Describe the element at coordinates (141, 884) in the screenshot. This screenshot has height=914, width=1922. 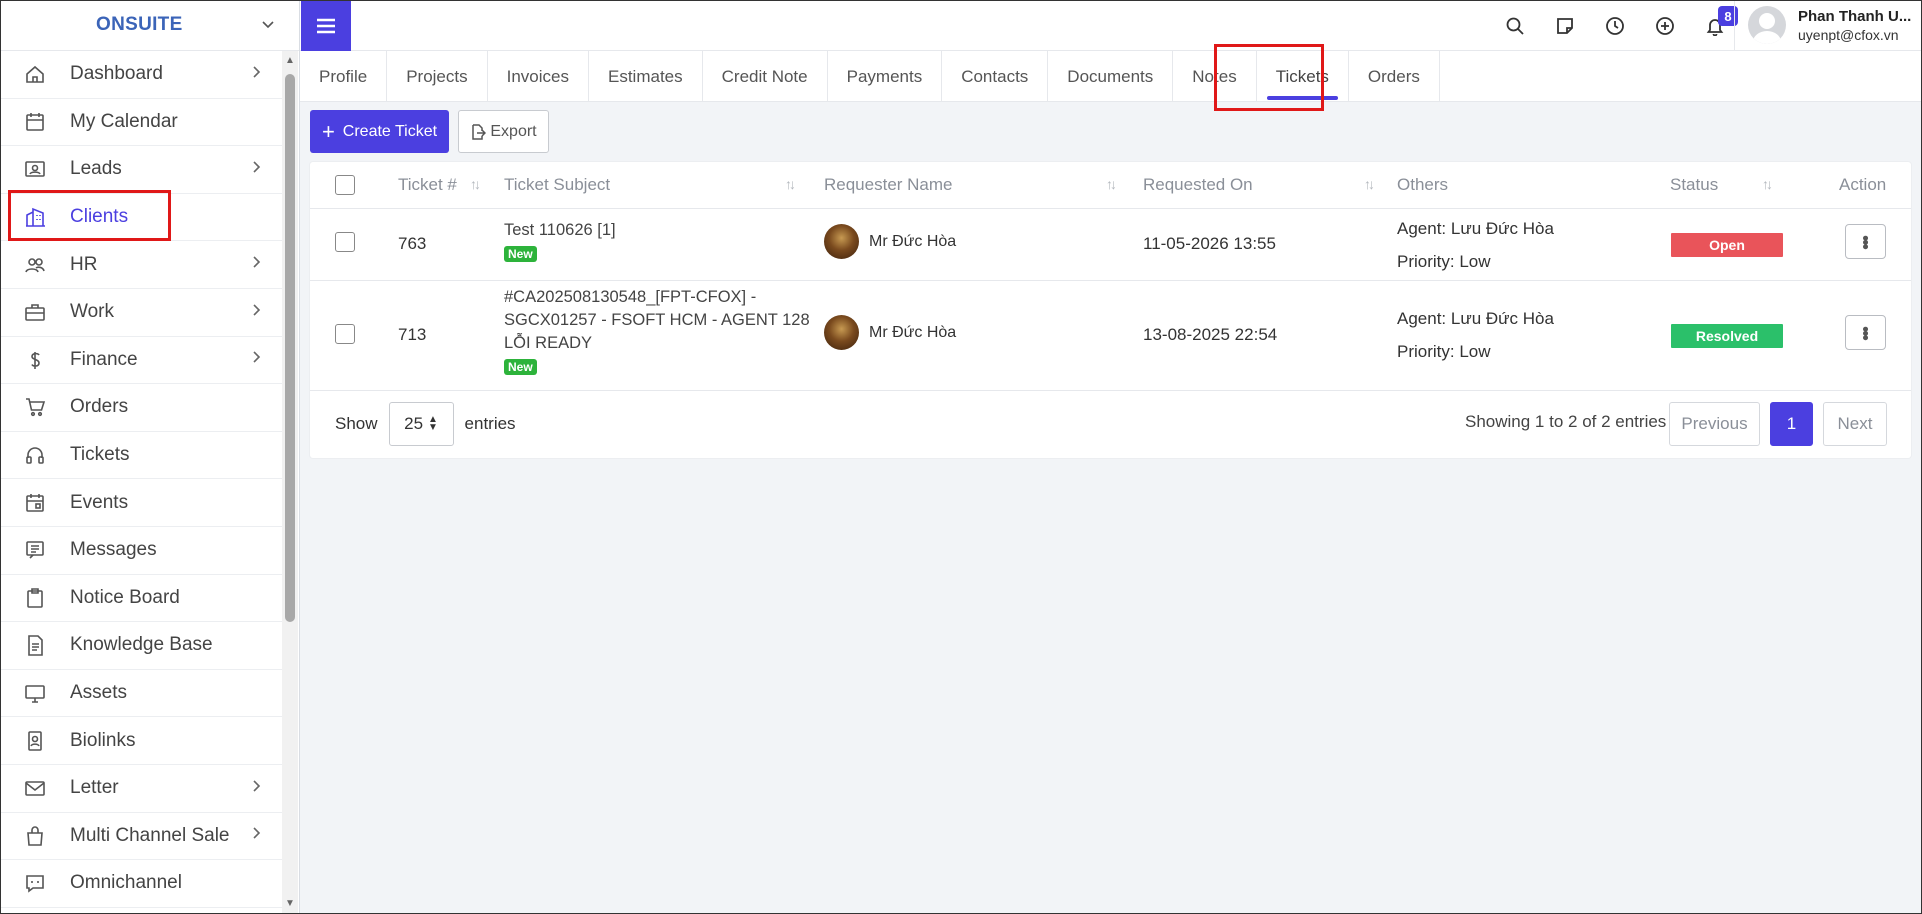
I see `sidebar-item-omnichannel: Omnichannel` at that location.